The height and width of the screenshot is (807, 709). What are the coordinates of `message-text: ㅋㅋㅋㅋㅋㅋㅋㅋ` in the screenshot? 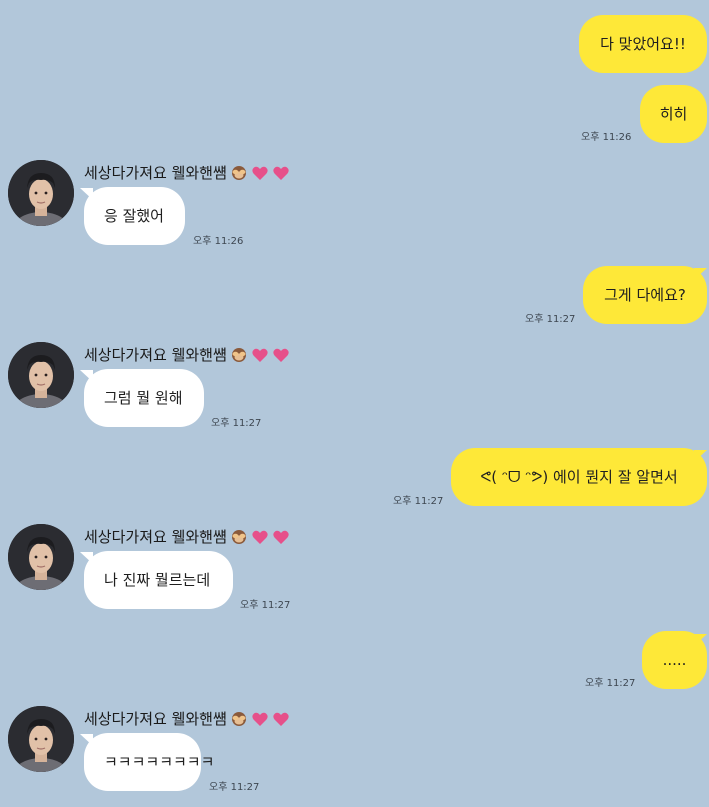 It's located at (159, 762).